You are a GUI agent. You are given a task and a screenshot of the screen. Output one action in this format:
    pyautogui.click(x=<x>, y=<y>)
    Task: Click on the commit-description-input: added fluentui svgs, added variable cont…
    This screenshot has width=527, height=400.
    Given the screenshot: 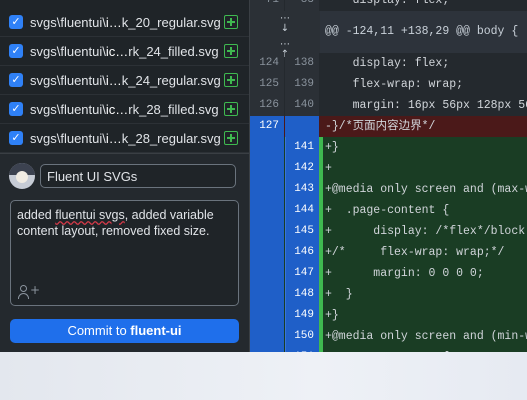 What is the action you would take?
    pyautogui.click(x=124, y=253)
    